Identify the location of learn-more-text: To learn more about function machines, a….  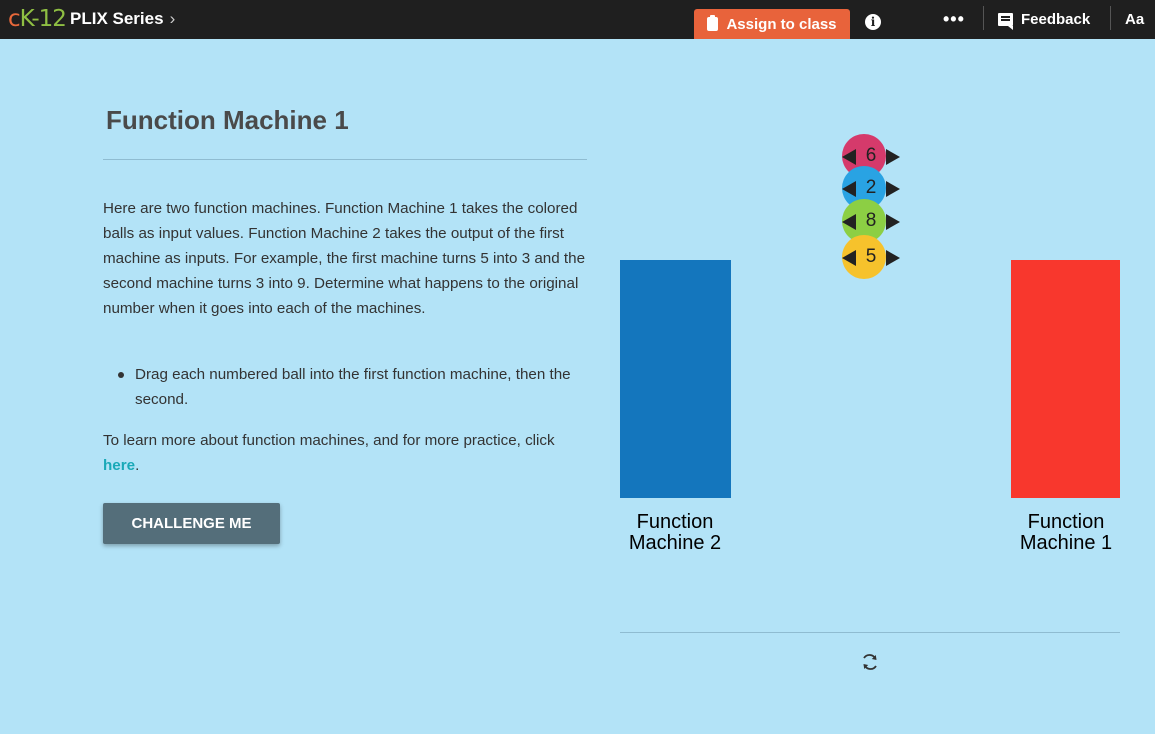
(329, 453).